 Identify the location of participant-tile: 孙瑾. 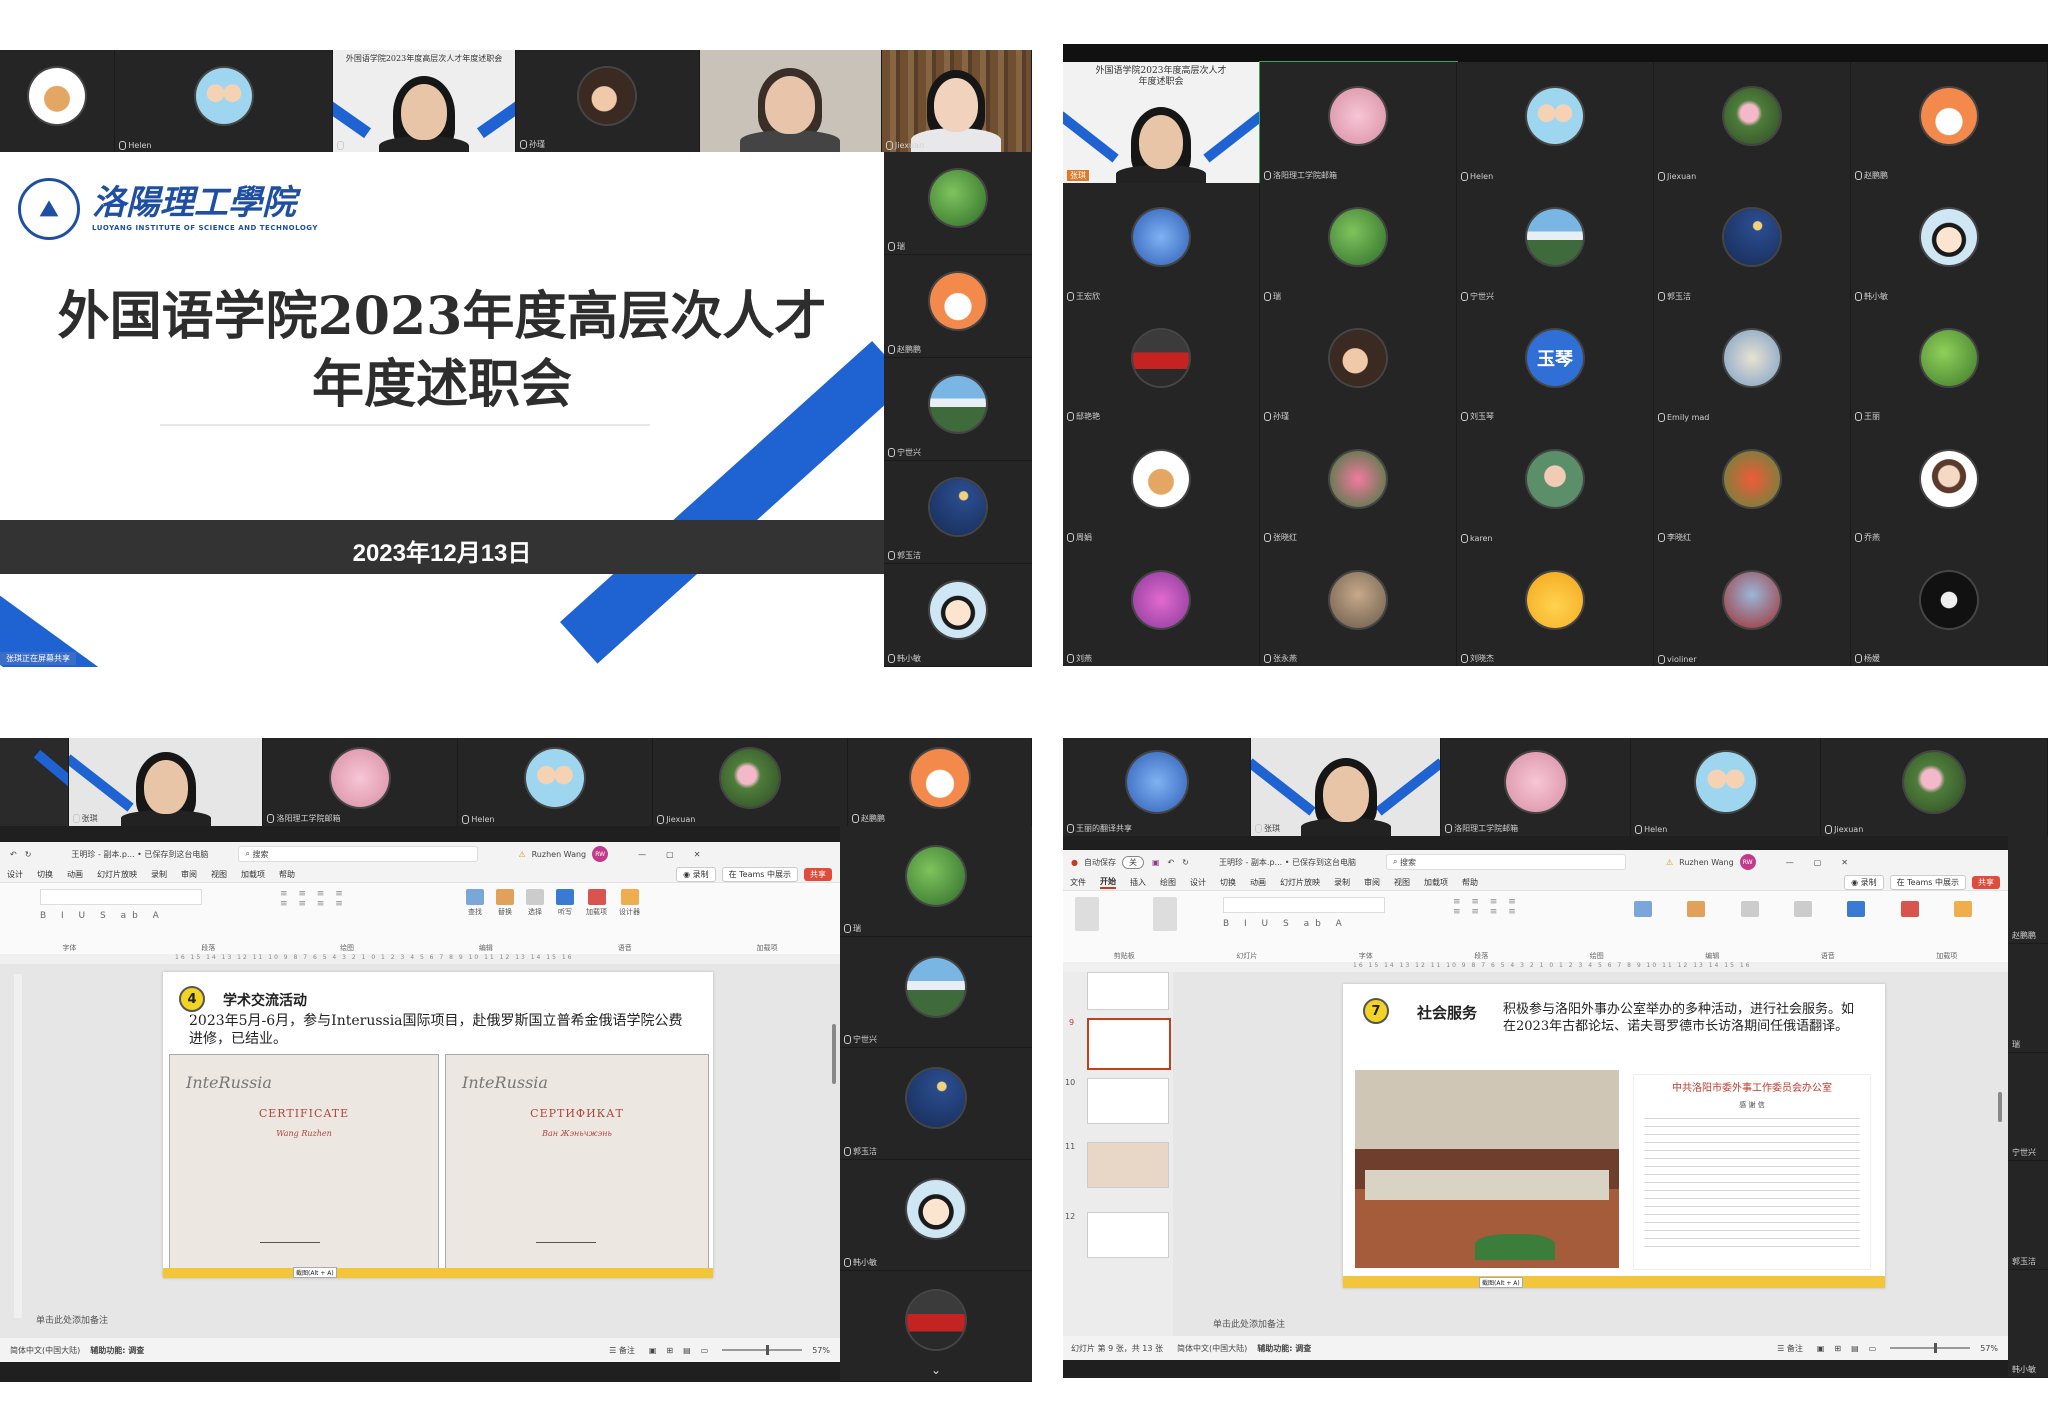
(608, 101).